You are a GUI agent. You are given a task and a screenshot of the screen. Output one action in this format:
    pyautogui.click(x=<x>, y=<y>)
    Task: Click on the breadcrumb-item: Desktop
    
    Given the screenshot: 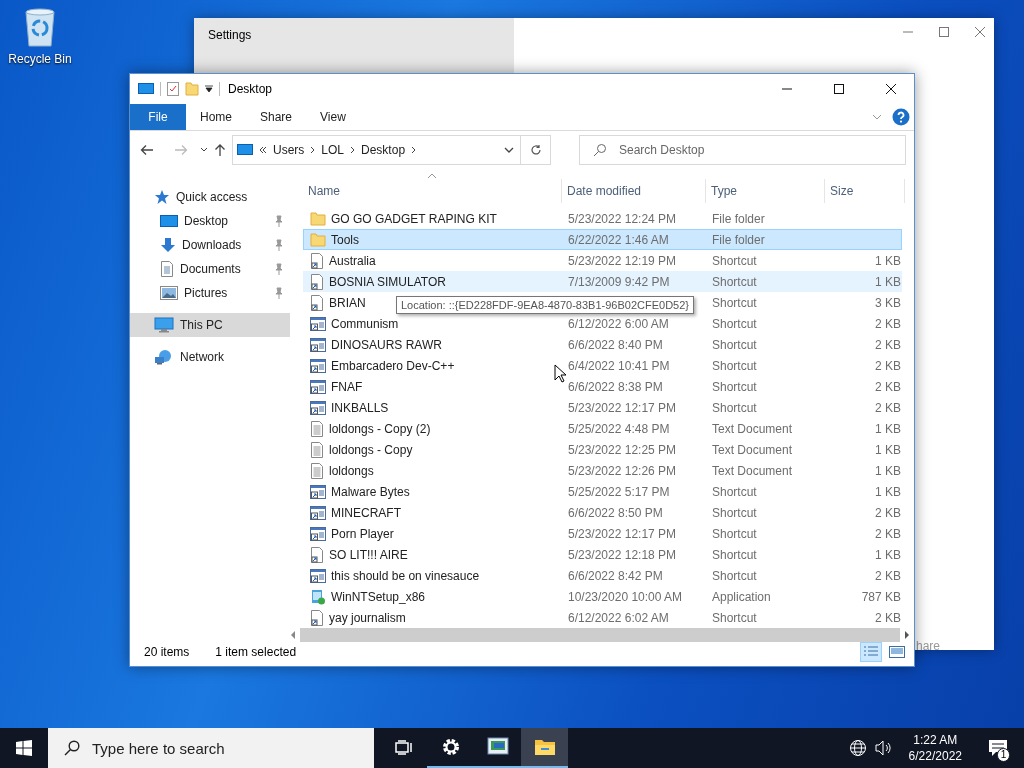 What is the action you would take?
    pyautogui.click(x=383, y=150)
    